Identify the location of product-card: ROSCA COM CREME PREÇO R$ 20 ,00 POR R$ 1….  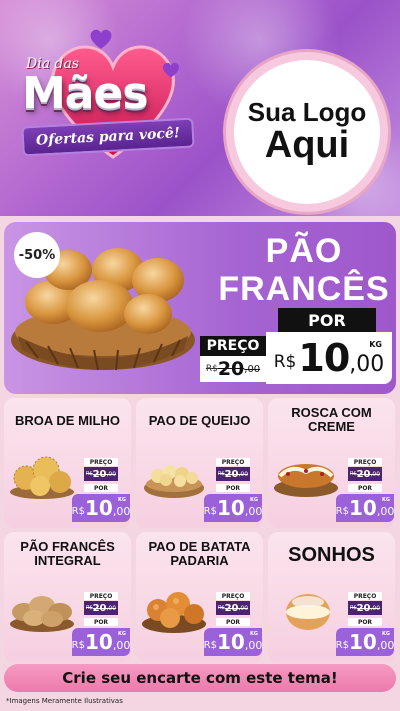
(331, 463).